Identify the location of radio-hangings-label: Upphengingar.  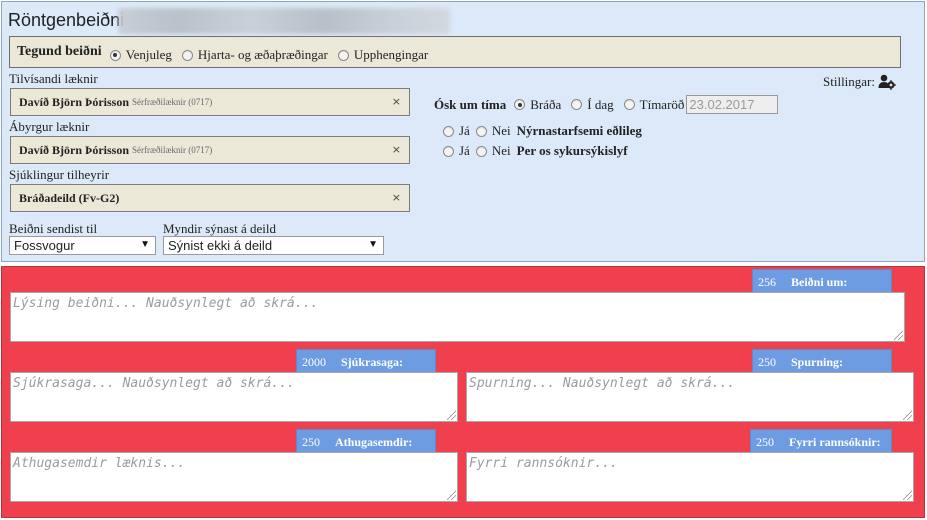
(391, 54).